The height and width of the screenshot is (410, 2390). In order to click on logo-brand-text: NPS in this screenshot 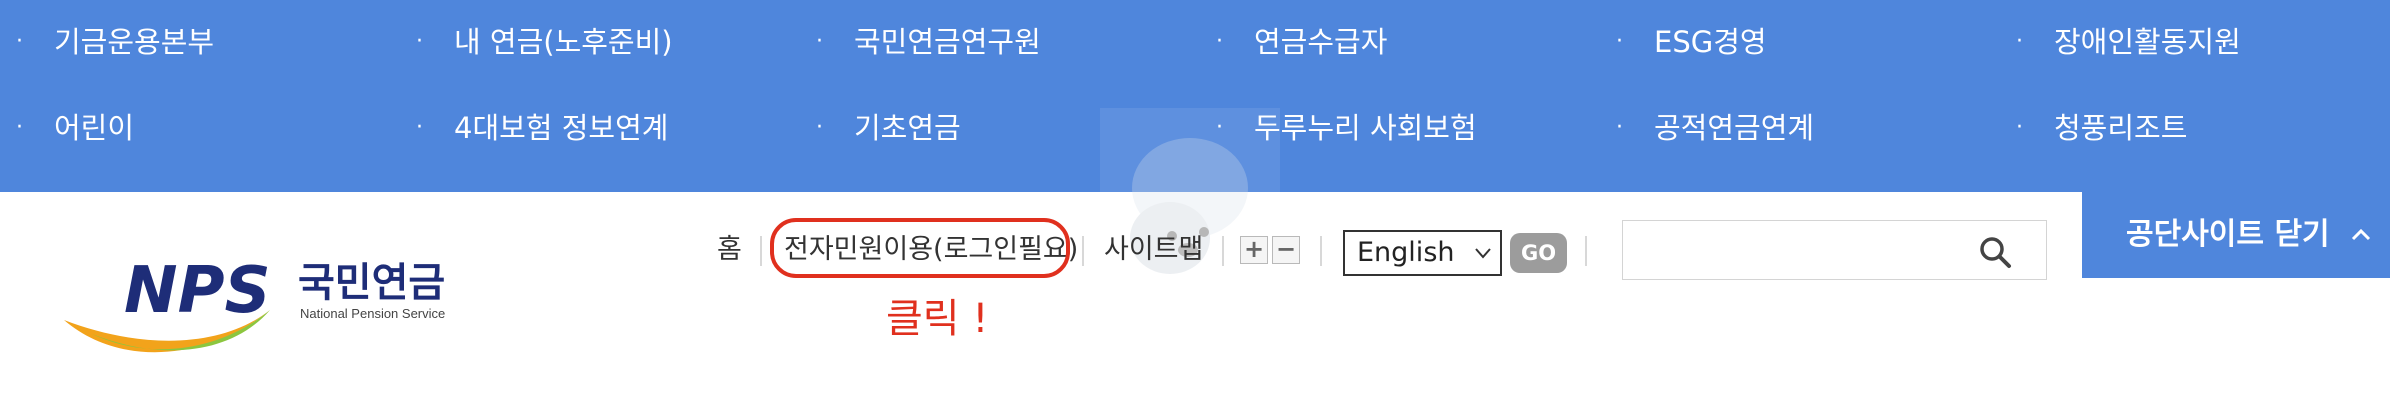, I will do `click(197, 291)`.